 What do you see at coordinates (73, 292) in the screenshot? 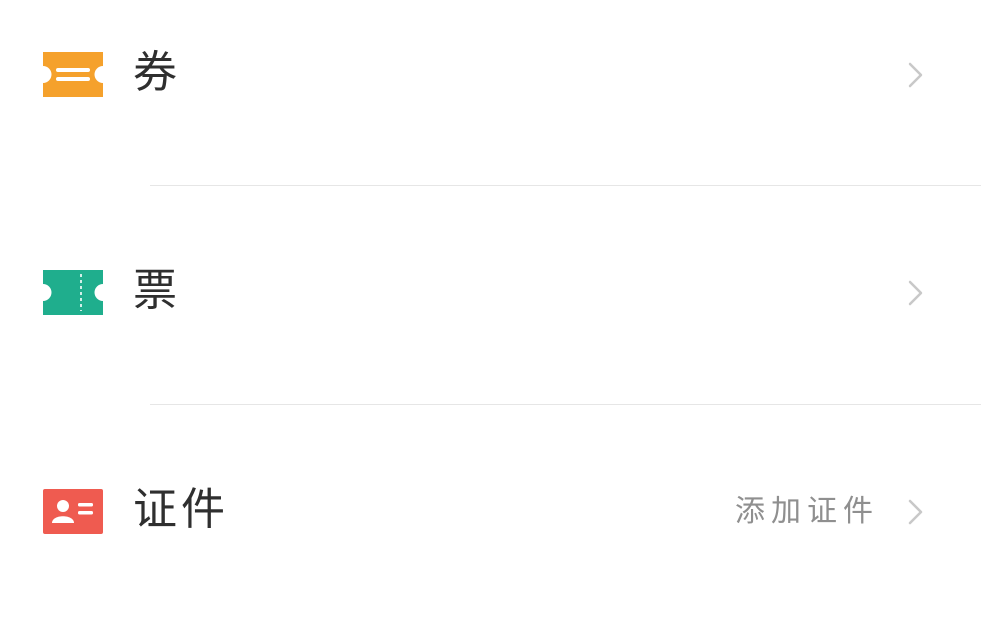
I see `ticket-icon` at bounding box center [73, 292].